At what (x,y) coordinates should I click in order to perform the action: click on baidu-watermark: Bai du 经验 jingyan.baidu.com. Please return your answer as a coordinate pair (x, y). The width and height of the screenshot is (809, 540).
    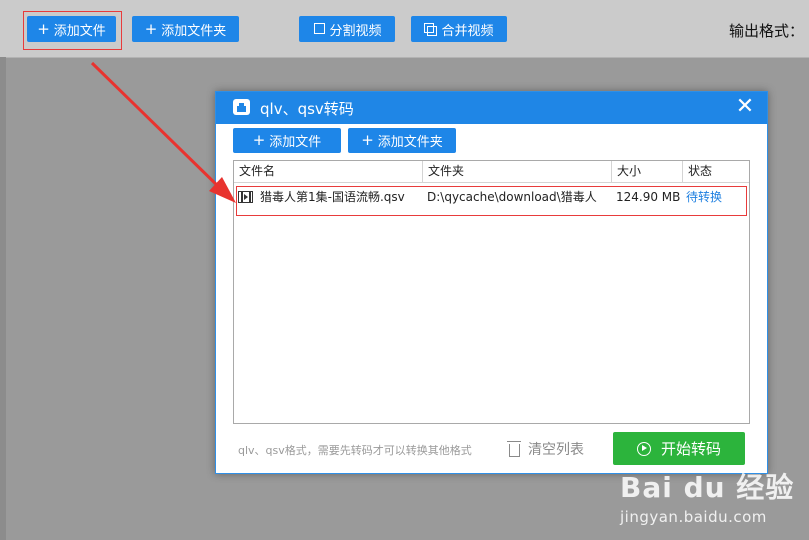
    Looking at the image, I should click on (707, 496).